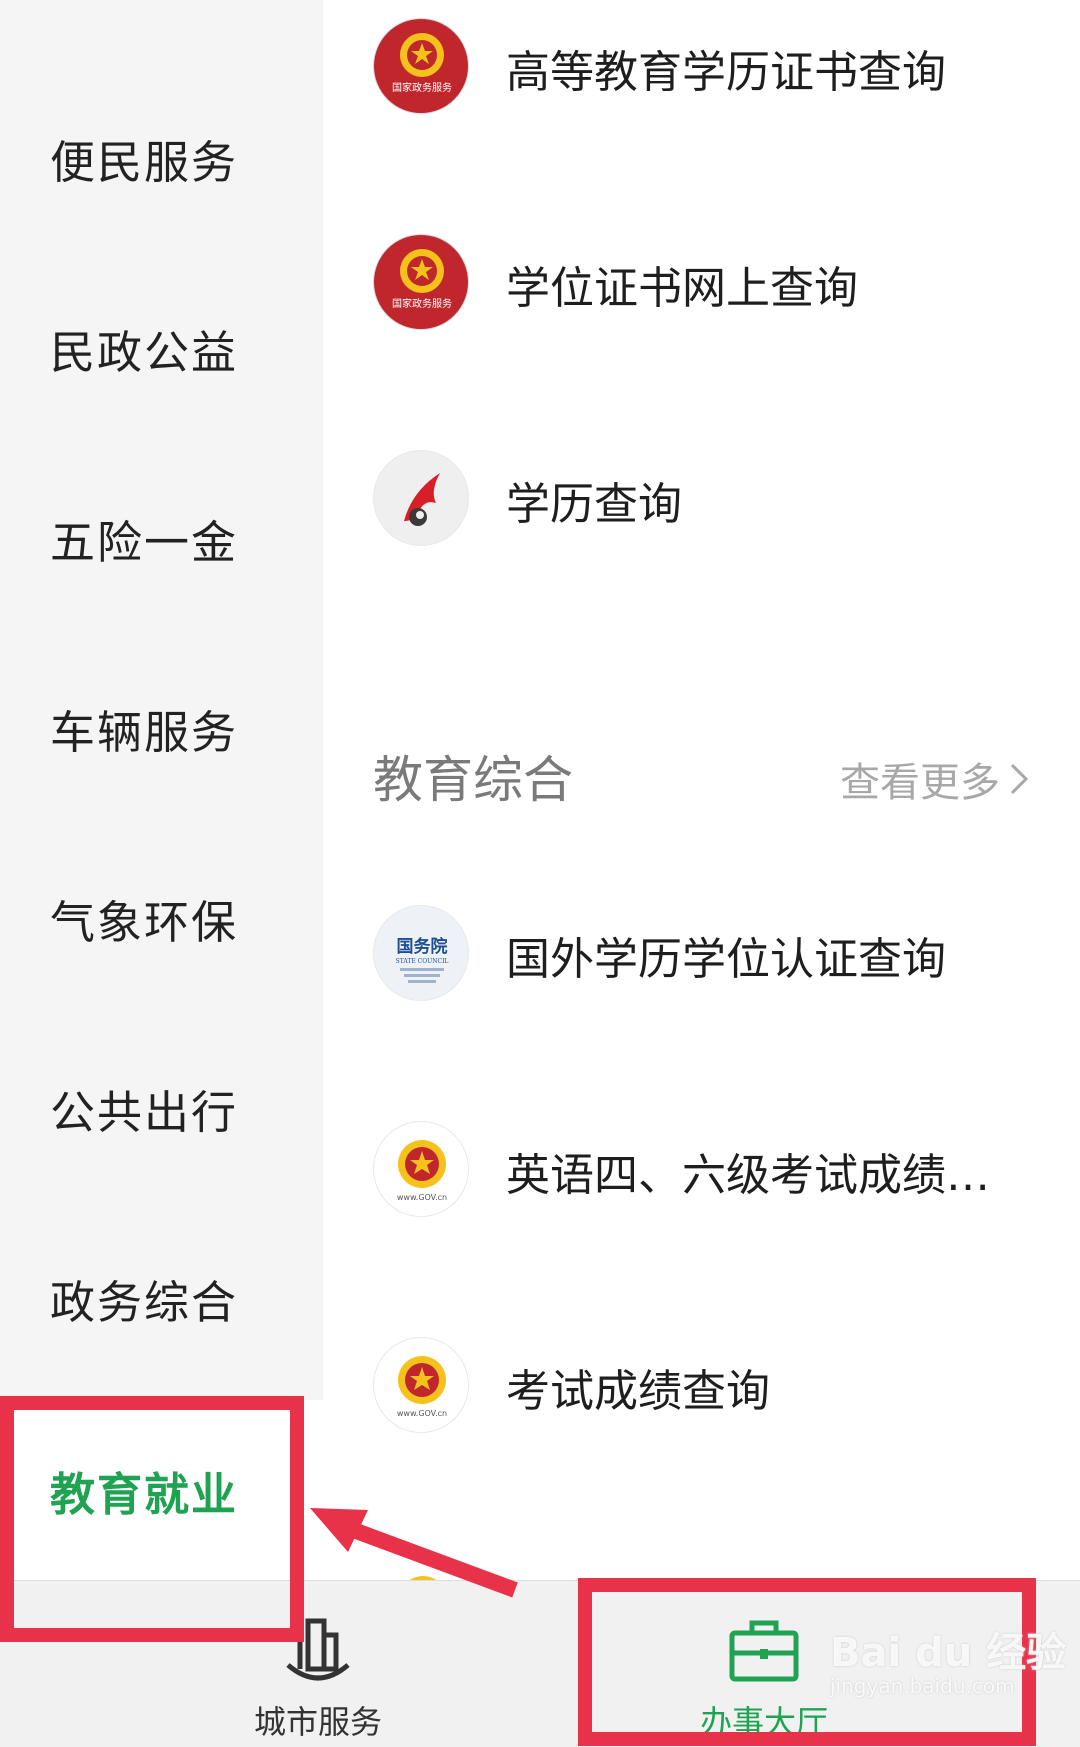  I want to click on list-item-label: 高等教育学历证书查询, so click(726, 72).